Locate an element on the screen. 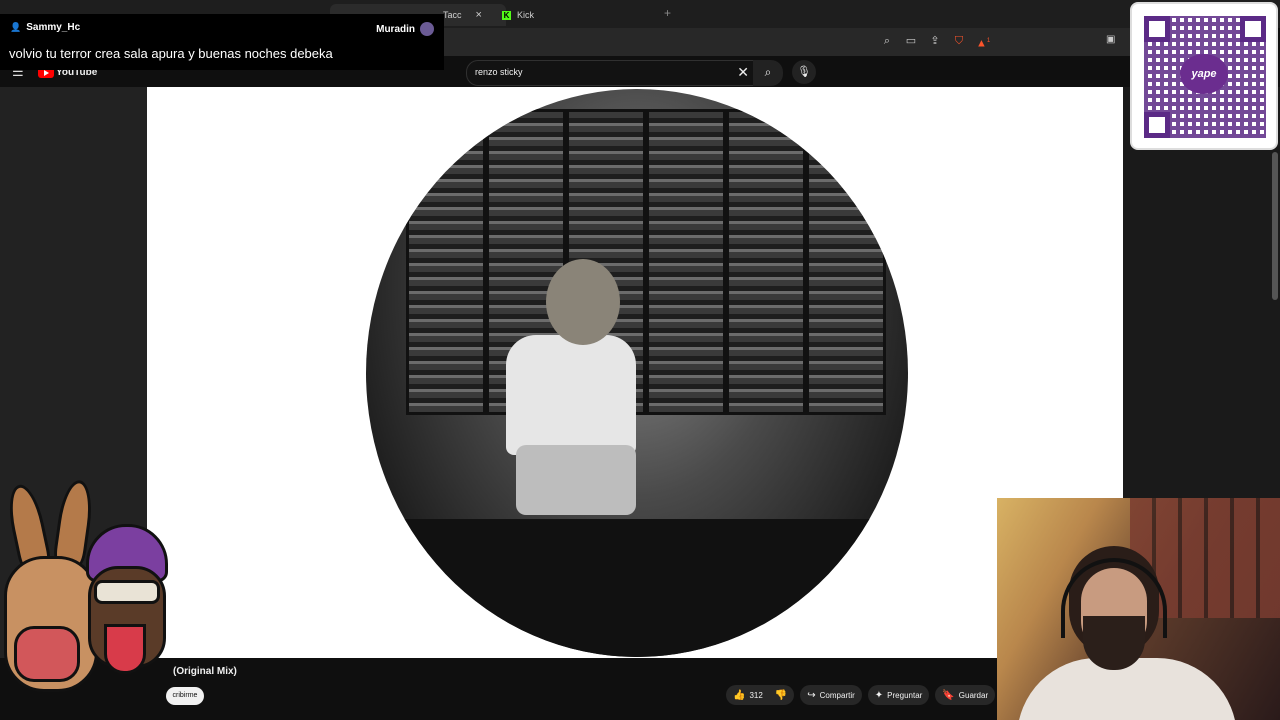 Image resolution: width=1280 pixels, height=720 pixels. ask-button: ✦ Preguntar is located at coordinates (898, 695).